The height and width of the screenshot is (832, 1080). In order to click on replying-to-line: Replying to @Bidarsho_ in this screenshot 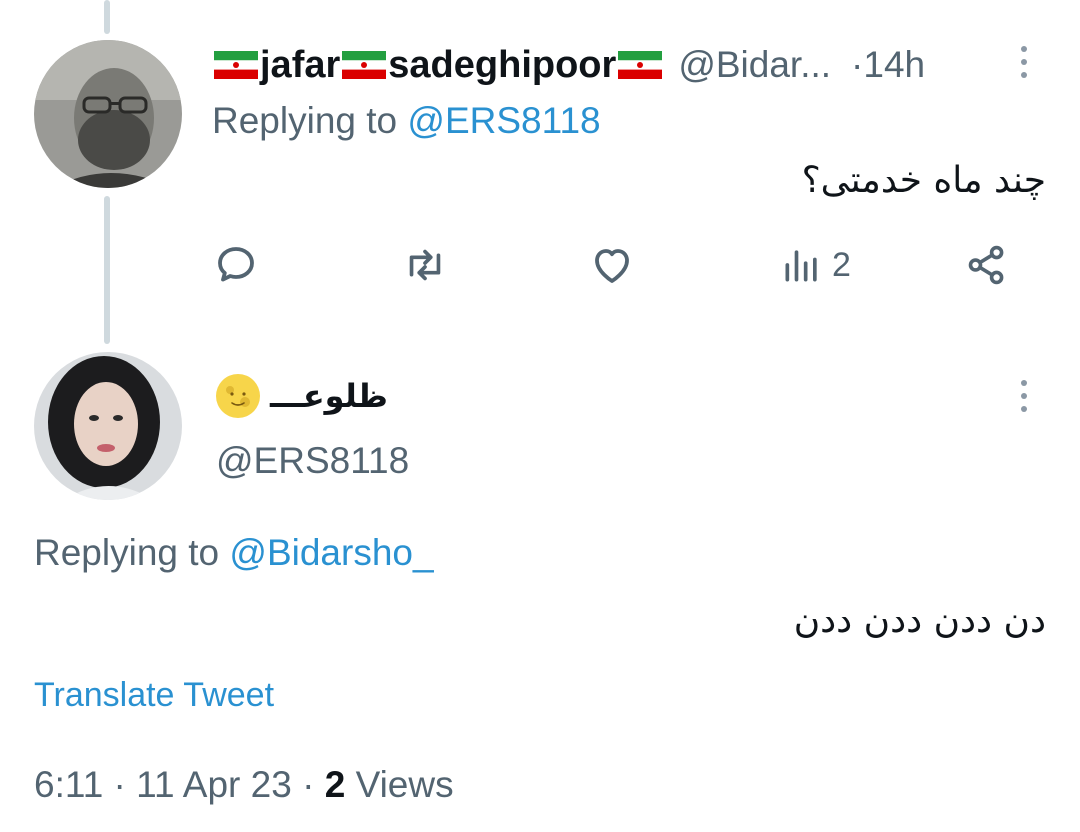, I will do `click(234, 553)`.